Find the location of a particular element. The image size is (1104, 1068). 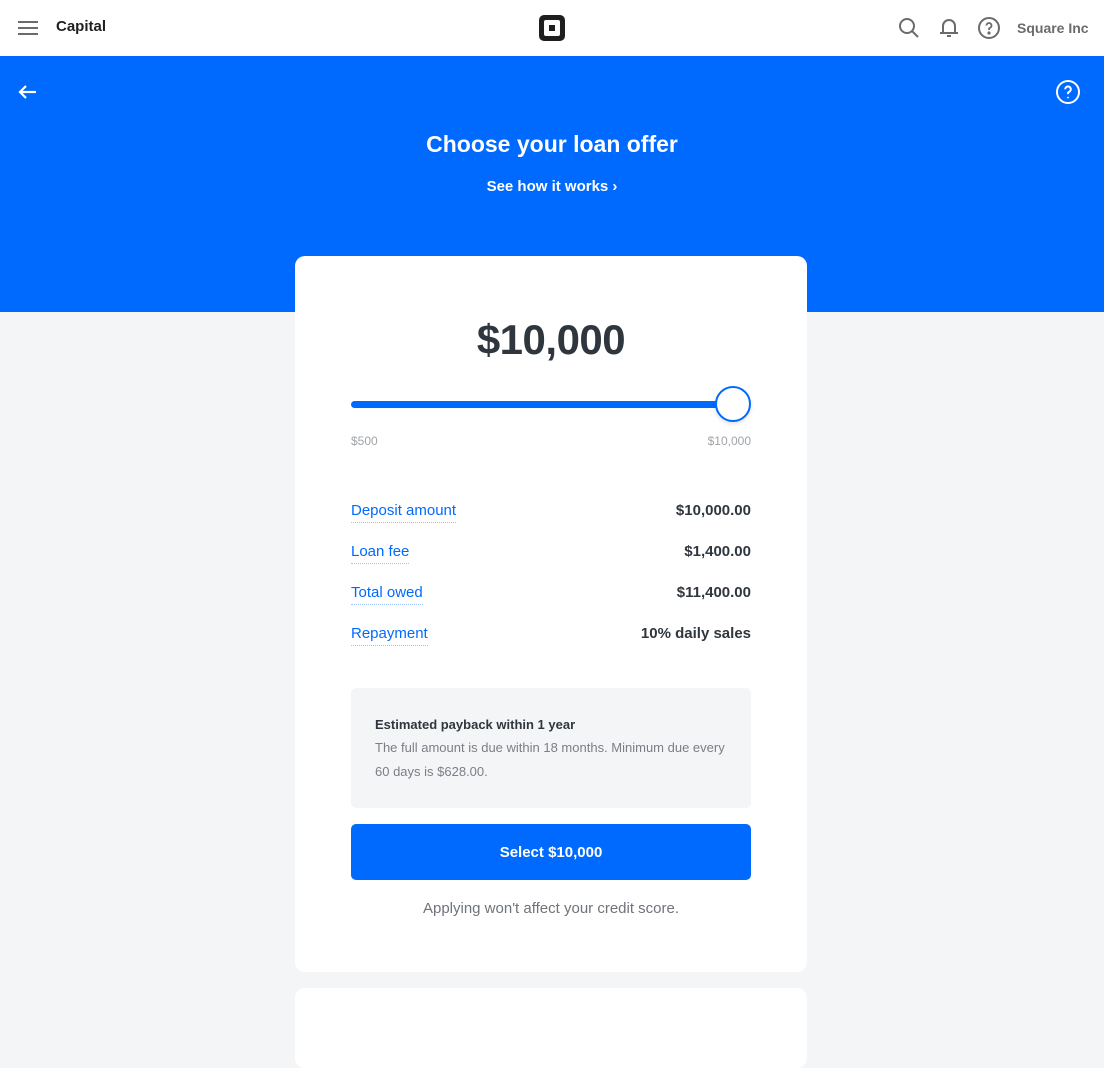

help-circle-icon is located at coordinates (1068, 92).